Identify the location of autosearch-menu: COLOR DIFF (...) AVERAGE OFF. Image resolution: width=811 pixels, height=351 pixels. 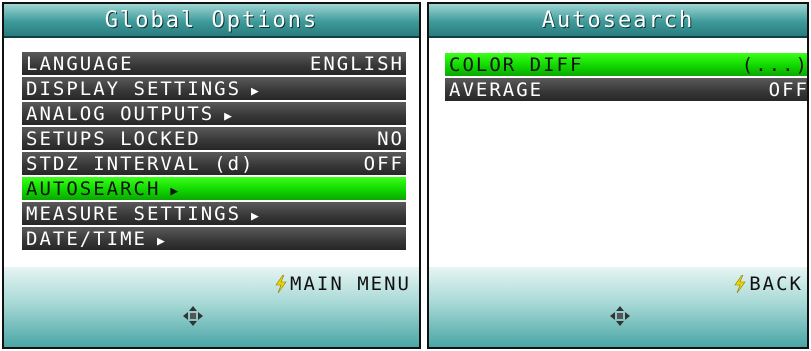
(627, 78).